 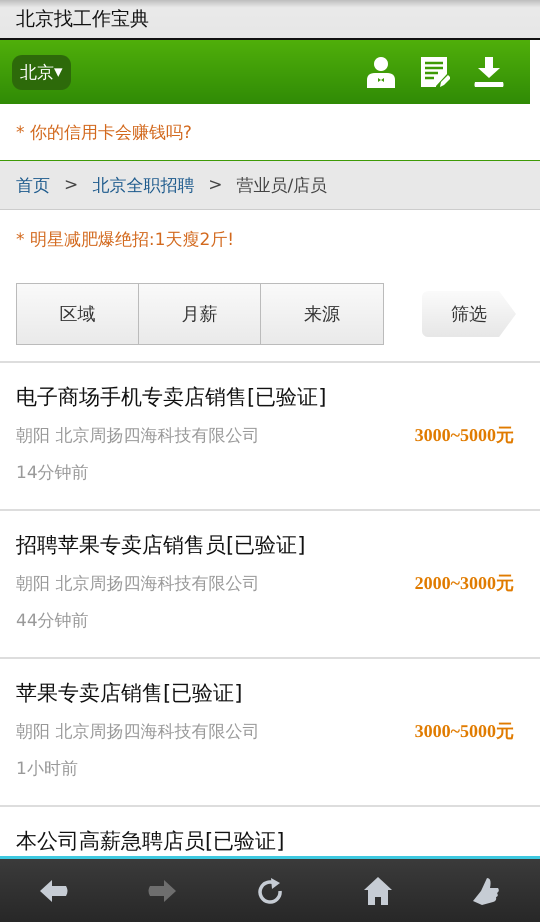 I want to click on breadcrumb-text: 营业员/店员, so click(x=282, y=185).